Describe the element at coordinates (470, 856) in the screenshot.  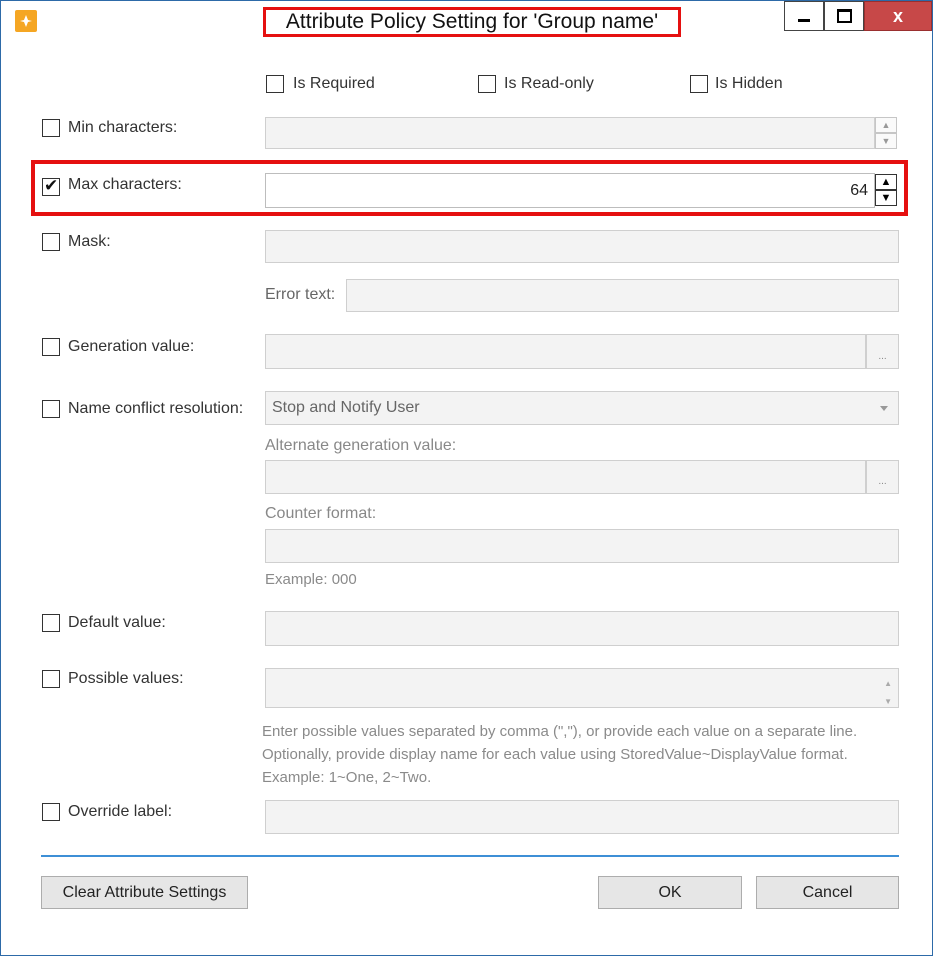
I see `divider` at that location.